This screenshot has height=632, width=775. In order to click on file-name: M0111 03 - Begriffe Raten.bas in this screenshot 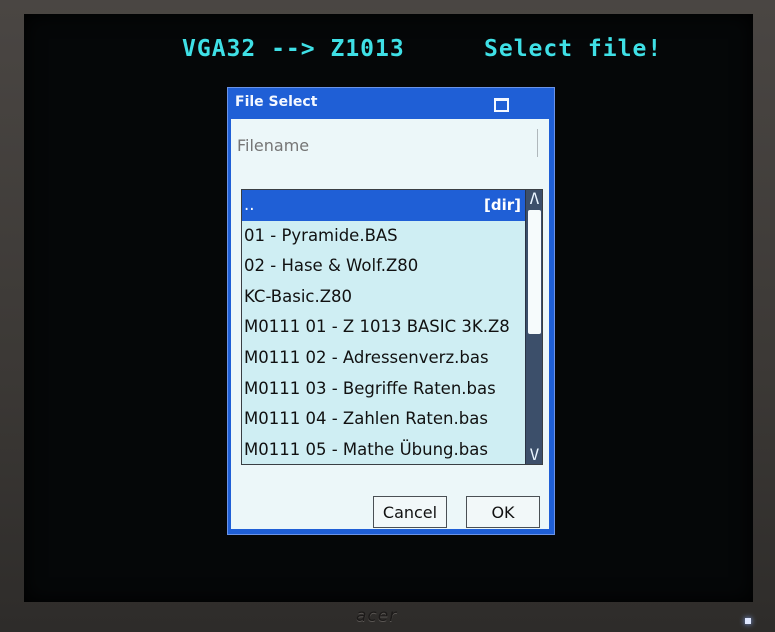, I will do `click(370, 388)`.